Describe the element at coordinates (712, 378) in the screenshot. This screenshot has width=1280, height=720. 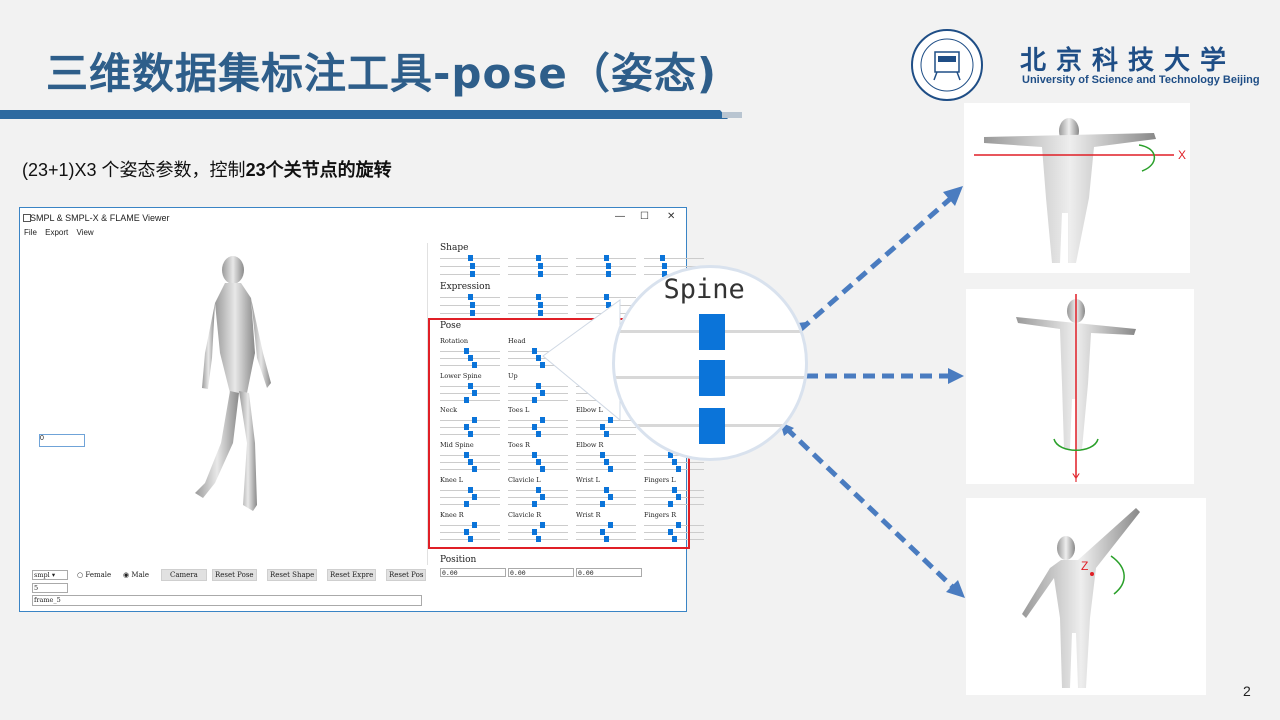
I see `magnifier-slider-y` at that location.